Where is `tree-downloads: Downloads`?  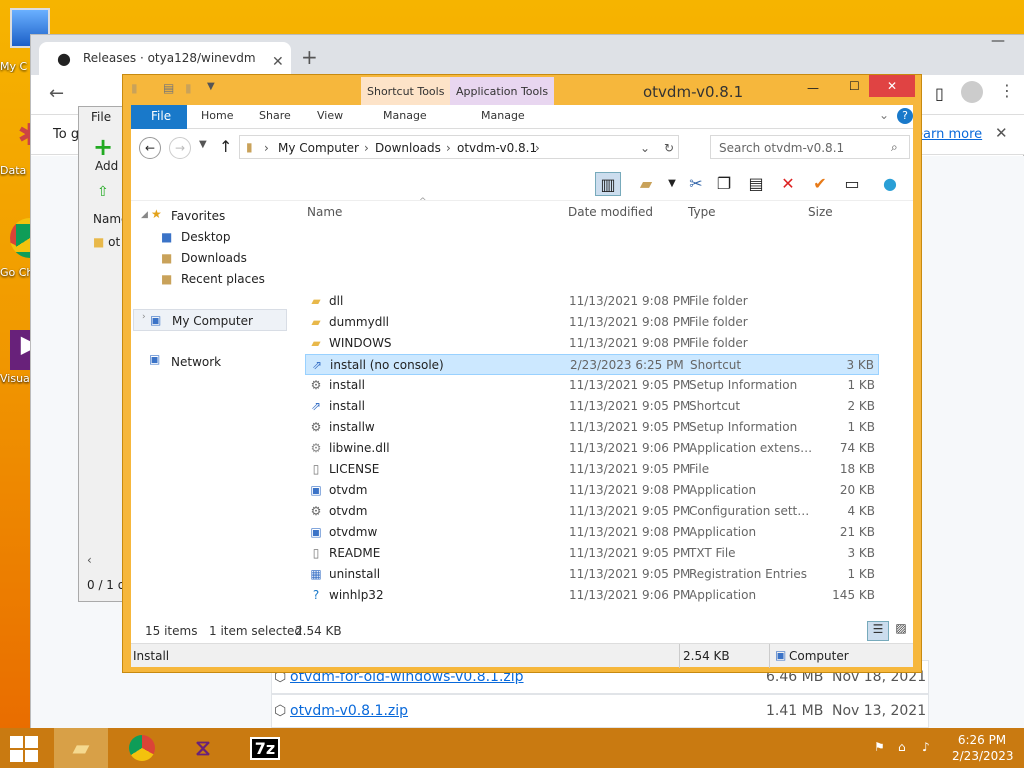
tree-downloads: Downloads is located at coordinates (214, 258).